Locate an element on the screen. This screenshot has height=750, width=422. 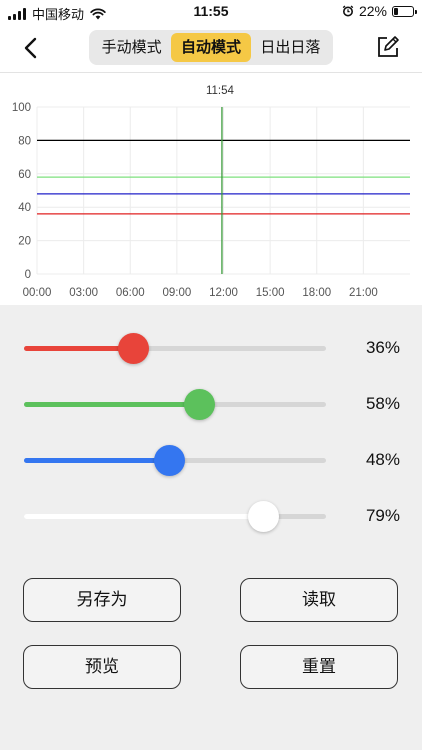
y-tick-label: 40 is located at coordinates (24, 208).